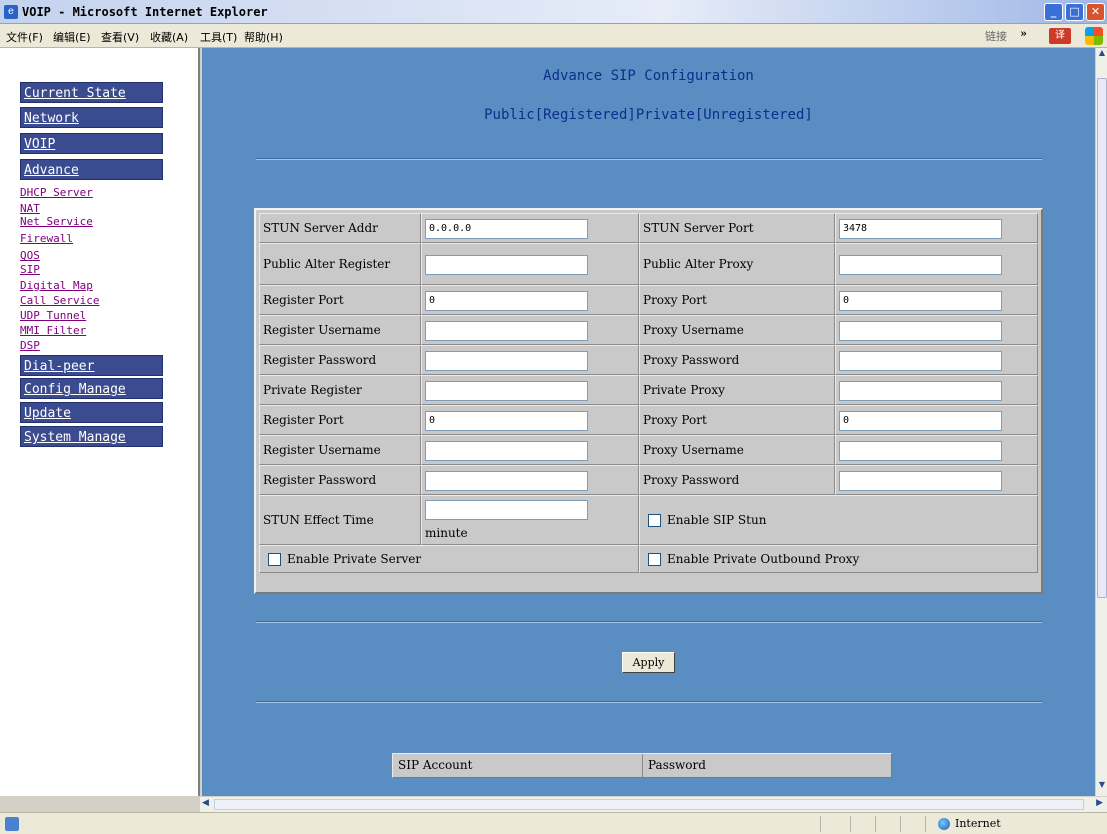 The height and width of the screenshot is (834, 1107). Describe the element at coordinates (205, 803) in the screenshot. I see `scroll-left-icon: ◀` at that location.